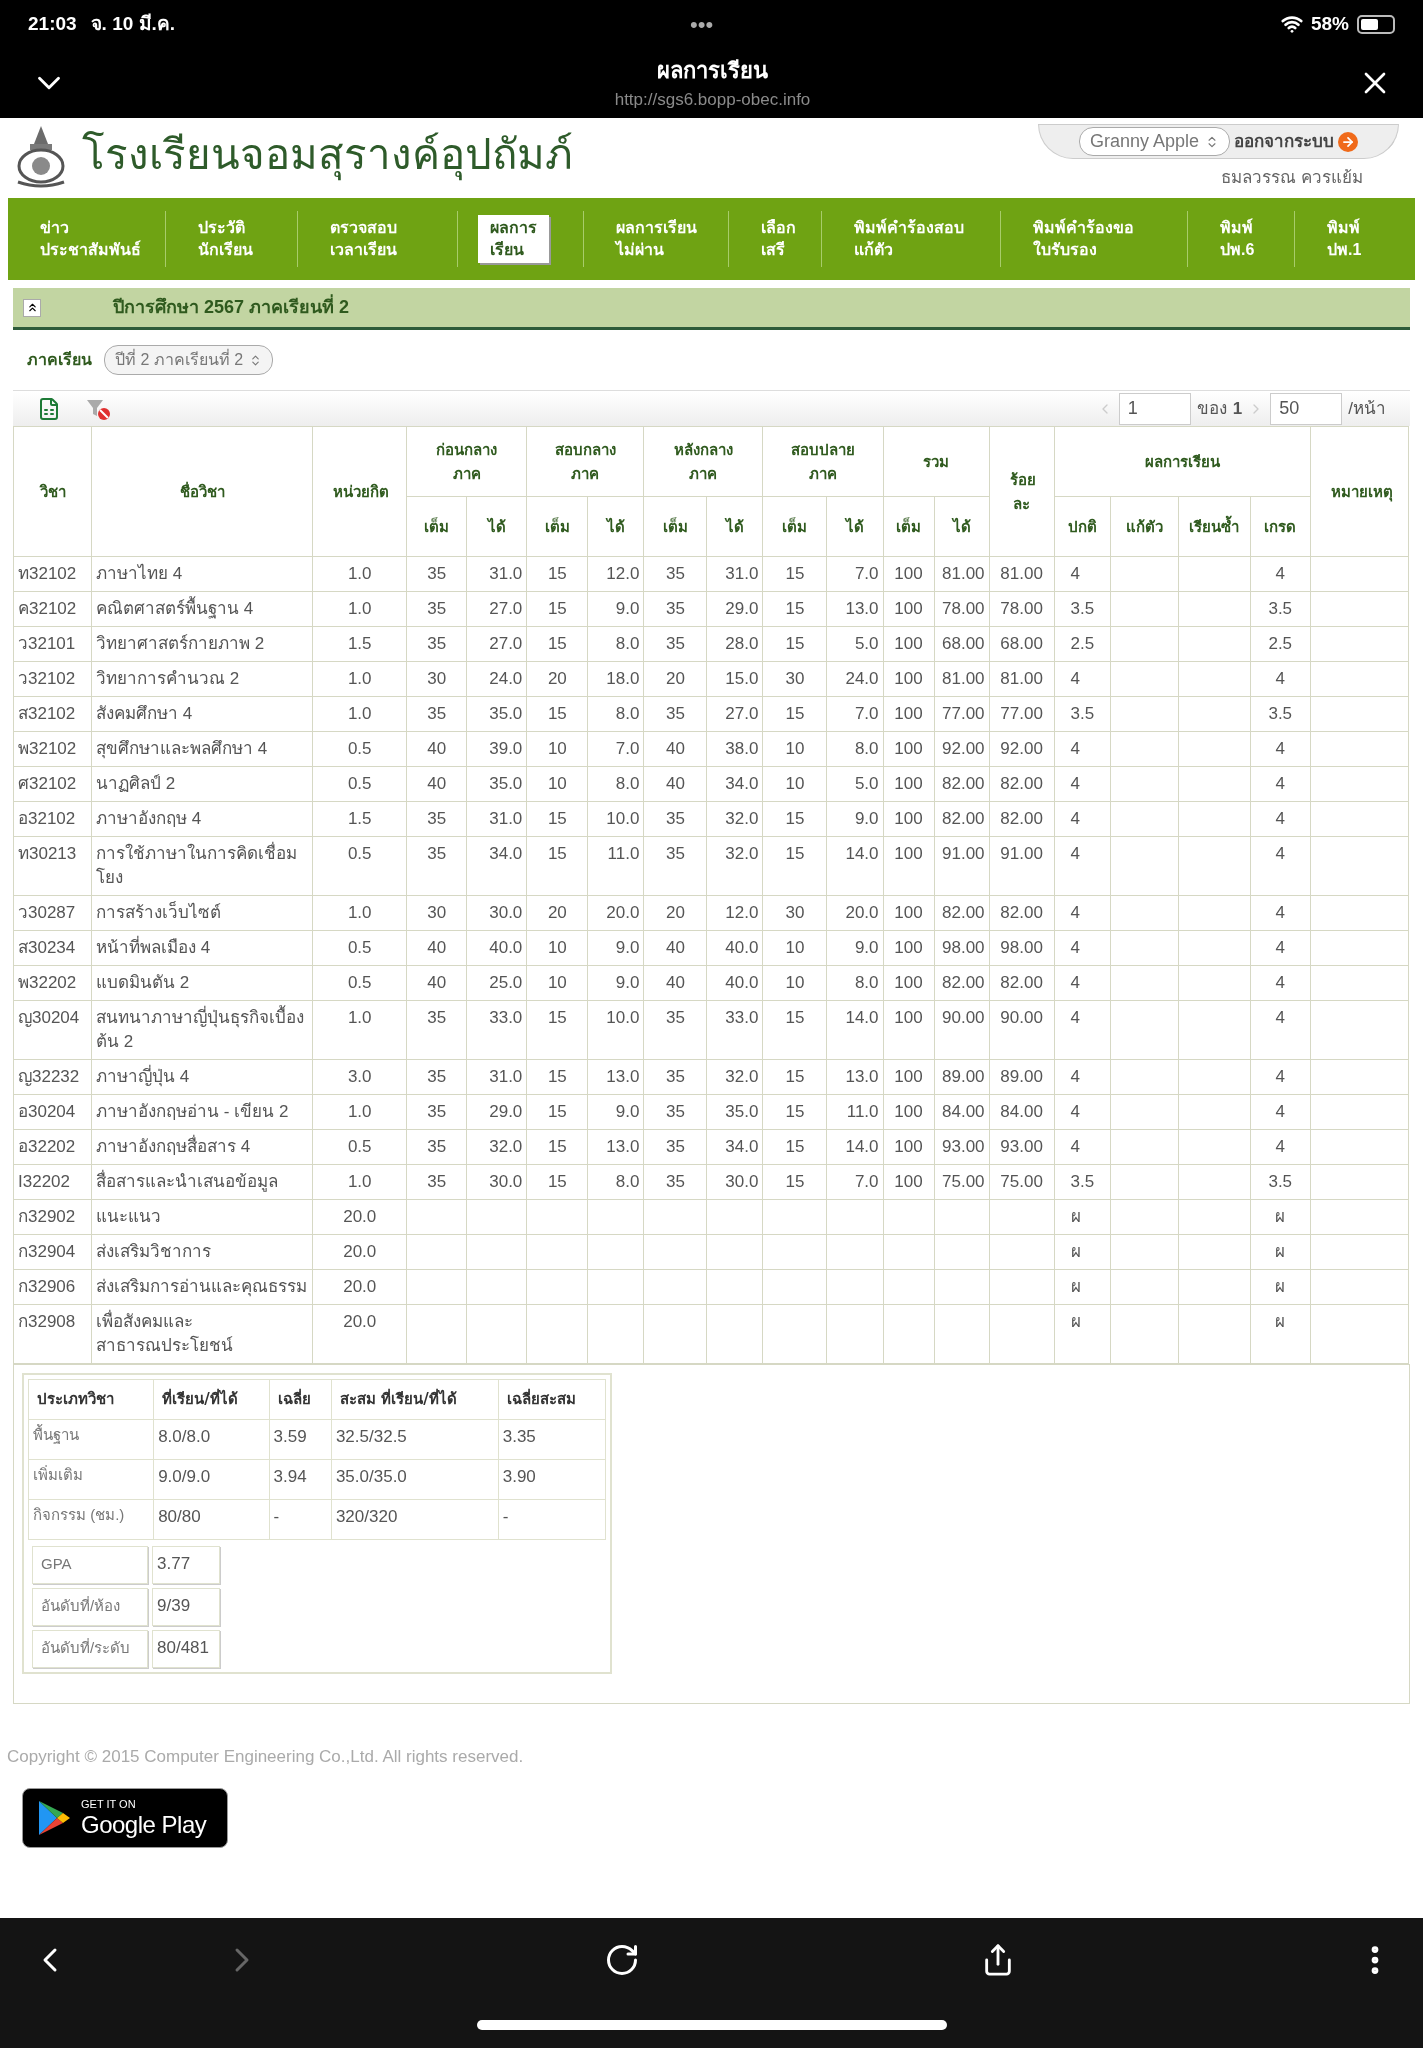 The image size is (1423, 2048). Describe the element at coordinates (290, 1436) in the screenshot. I see `table-cell: 3.59` at that location.